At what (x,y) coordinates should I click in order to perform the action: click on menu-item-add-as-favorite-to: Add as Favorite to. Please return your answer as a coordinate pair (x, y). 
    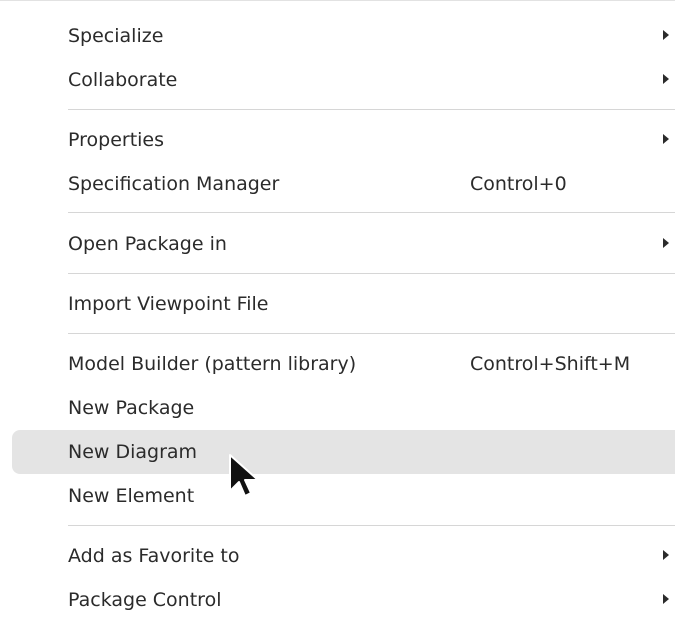
    Looking at the image, I should click on (343, 556).